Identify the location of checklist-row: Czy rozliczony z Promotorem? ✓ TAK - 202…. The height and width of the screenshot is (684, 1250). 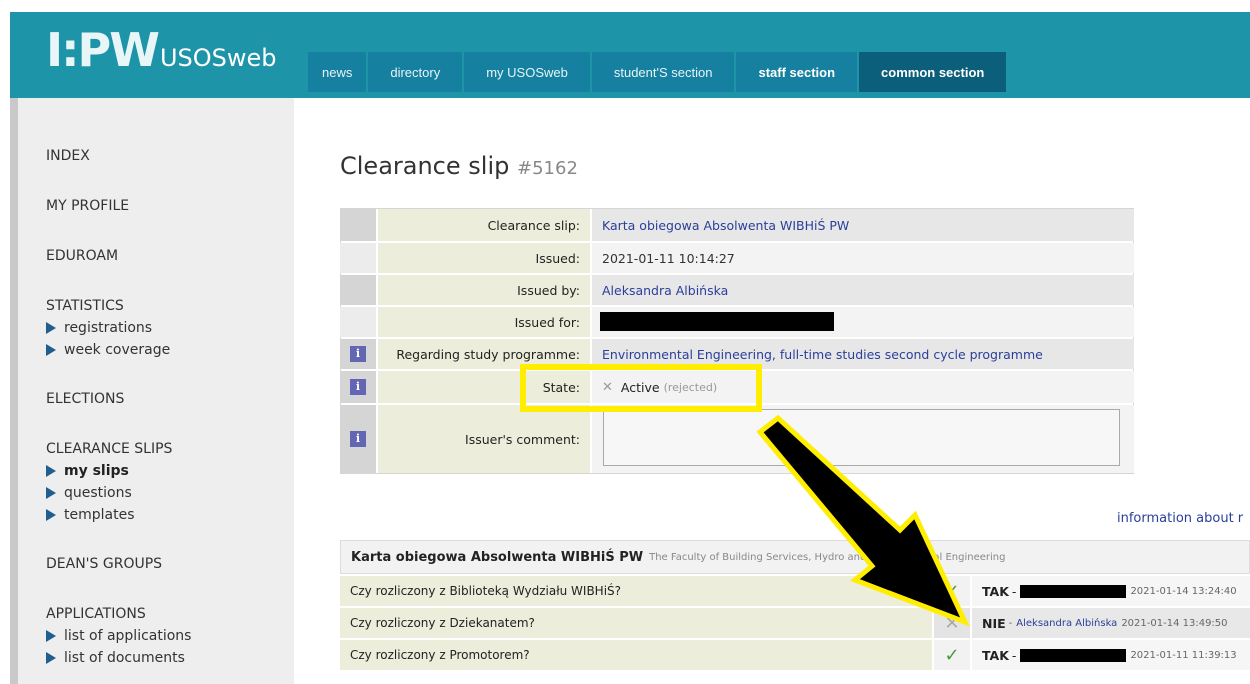
(795, 655).